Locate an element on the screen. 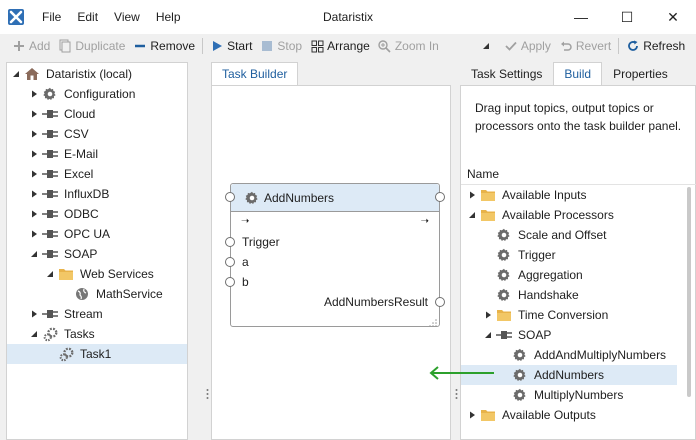  available-item-trigger: Trigger is located at coordinates (578, 255).